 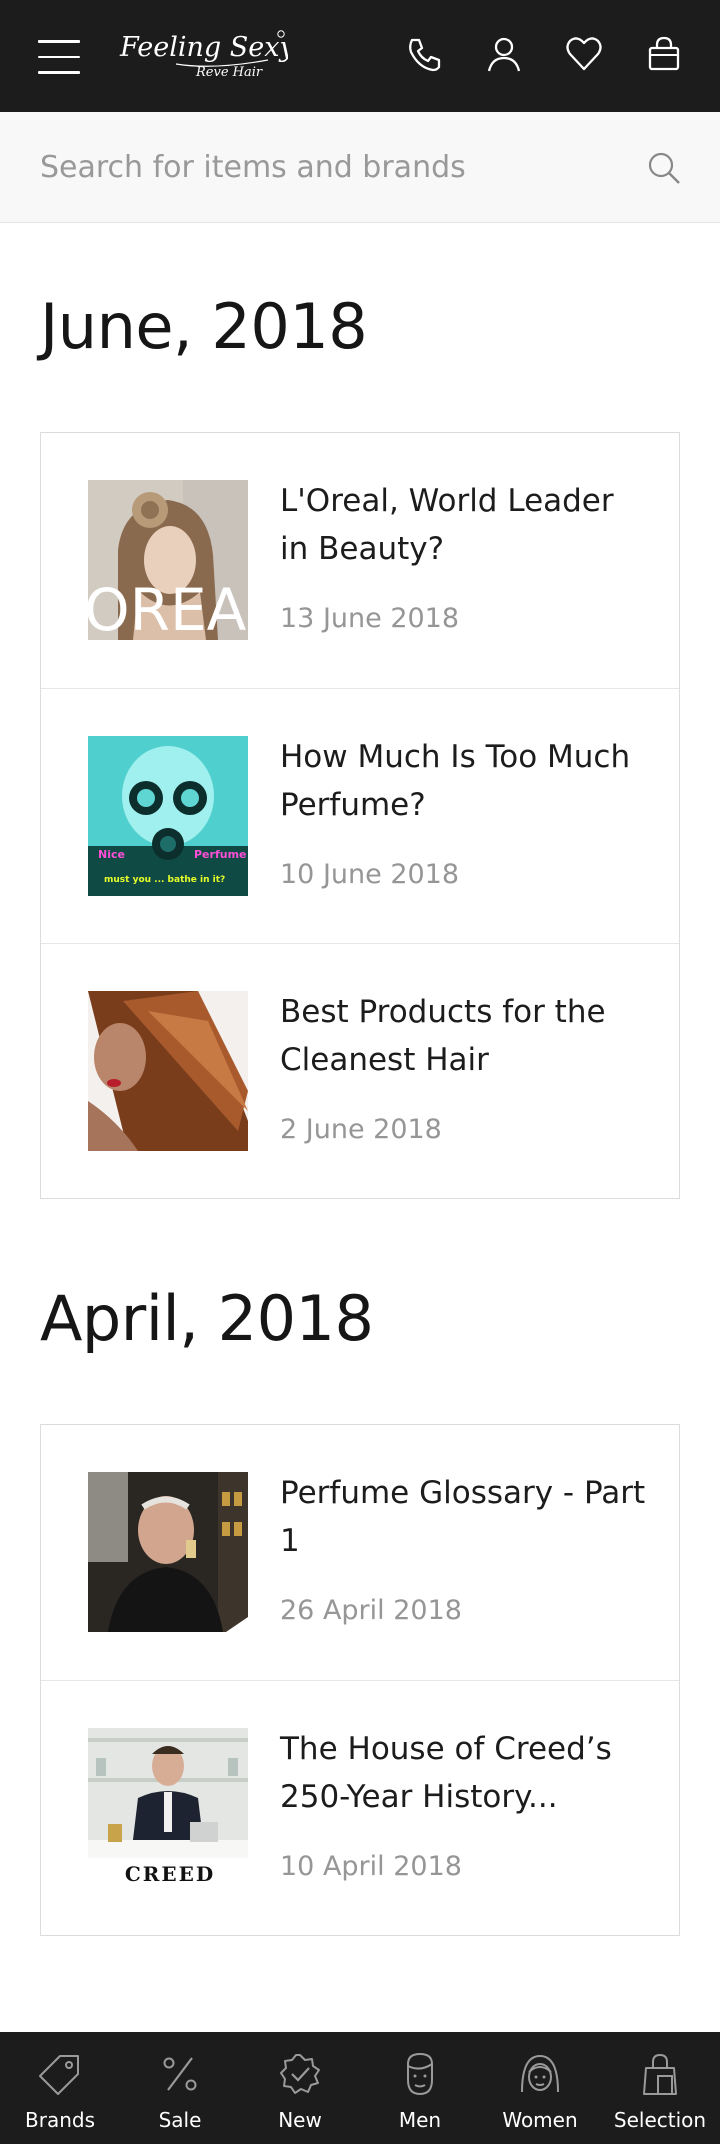 I want to click on nav-label: Sale, so click(x=180, y=2120).